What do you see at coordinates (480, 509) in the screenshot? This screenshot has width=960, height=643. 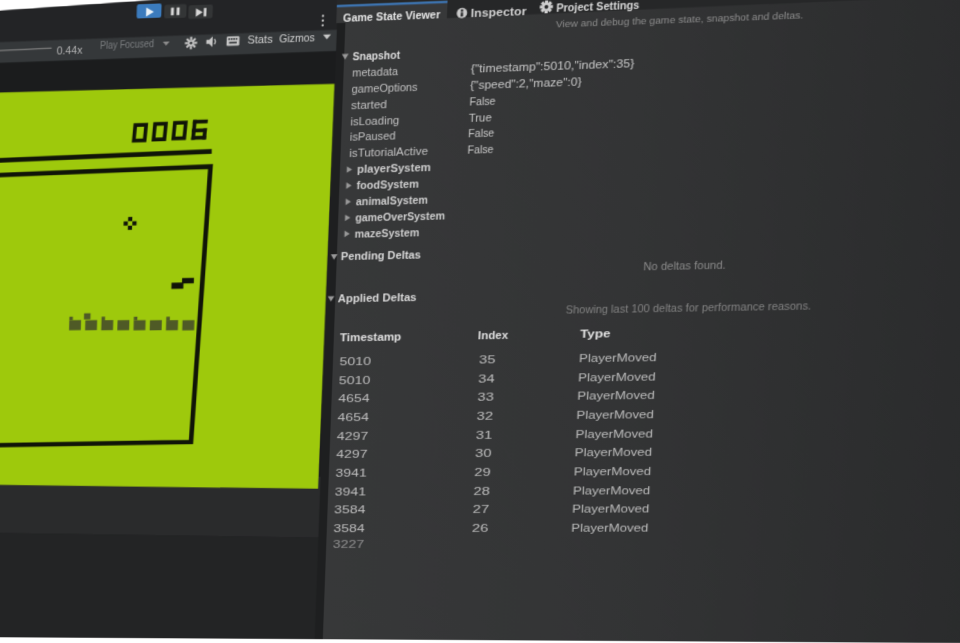 I see `svg-text: 27` at bounding box center [480, 509].